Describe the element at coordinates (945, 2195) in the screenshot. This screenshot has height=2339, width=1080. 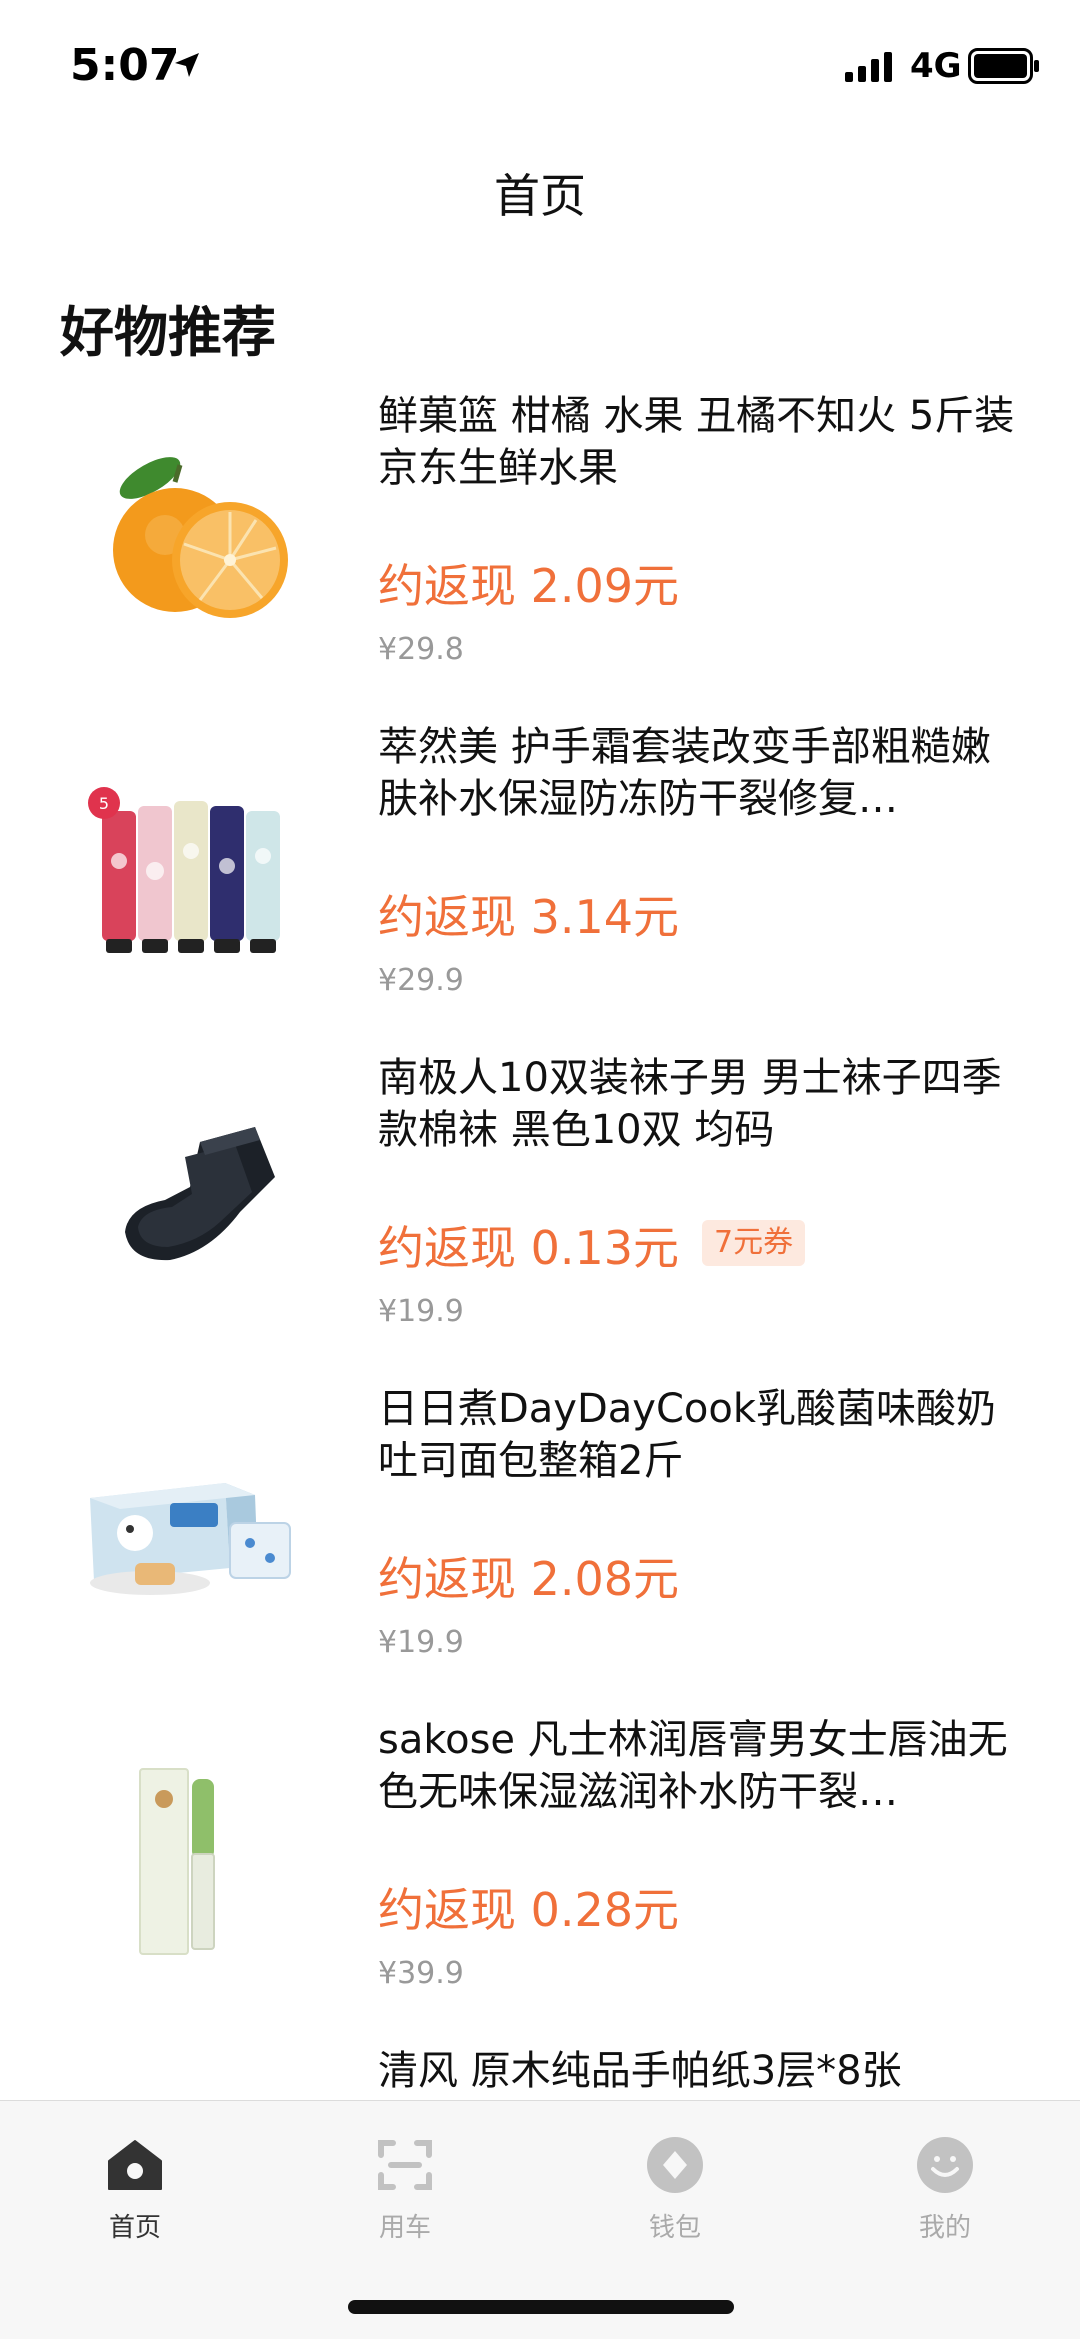
I see `tab-profile: 我的` at that location.